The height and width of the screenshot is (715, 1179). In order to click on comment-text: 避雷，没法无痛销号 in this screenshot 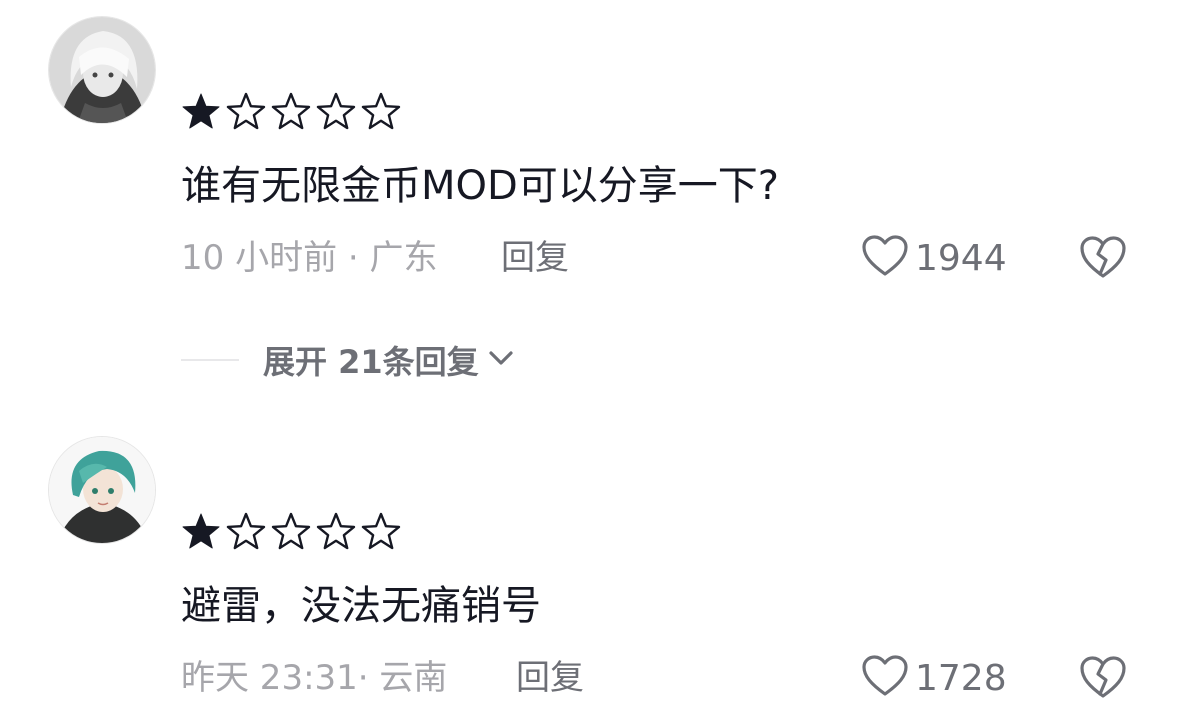, I will do `click(361, 606)`.